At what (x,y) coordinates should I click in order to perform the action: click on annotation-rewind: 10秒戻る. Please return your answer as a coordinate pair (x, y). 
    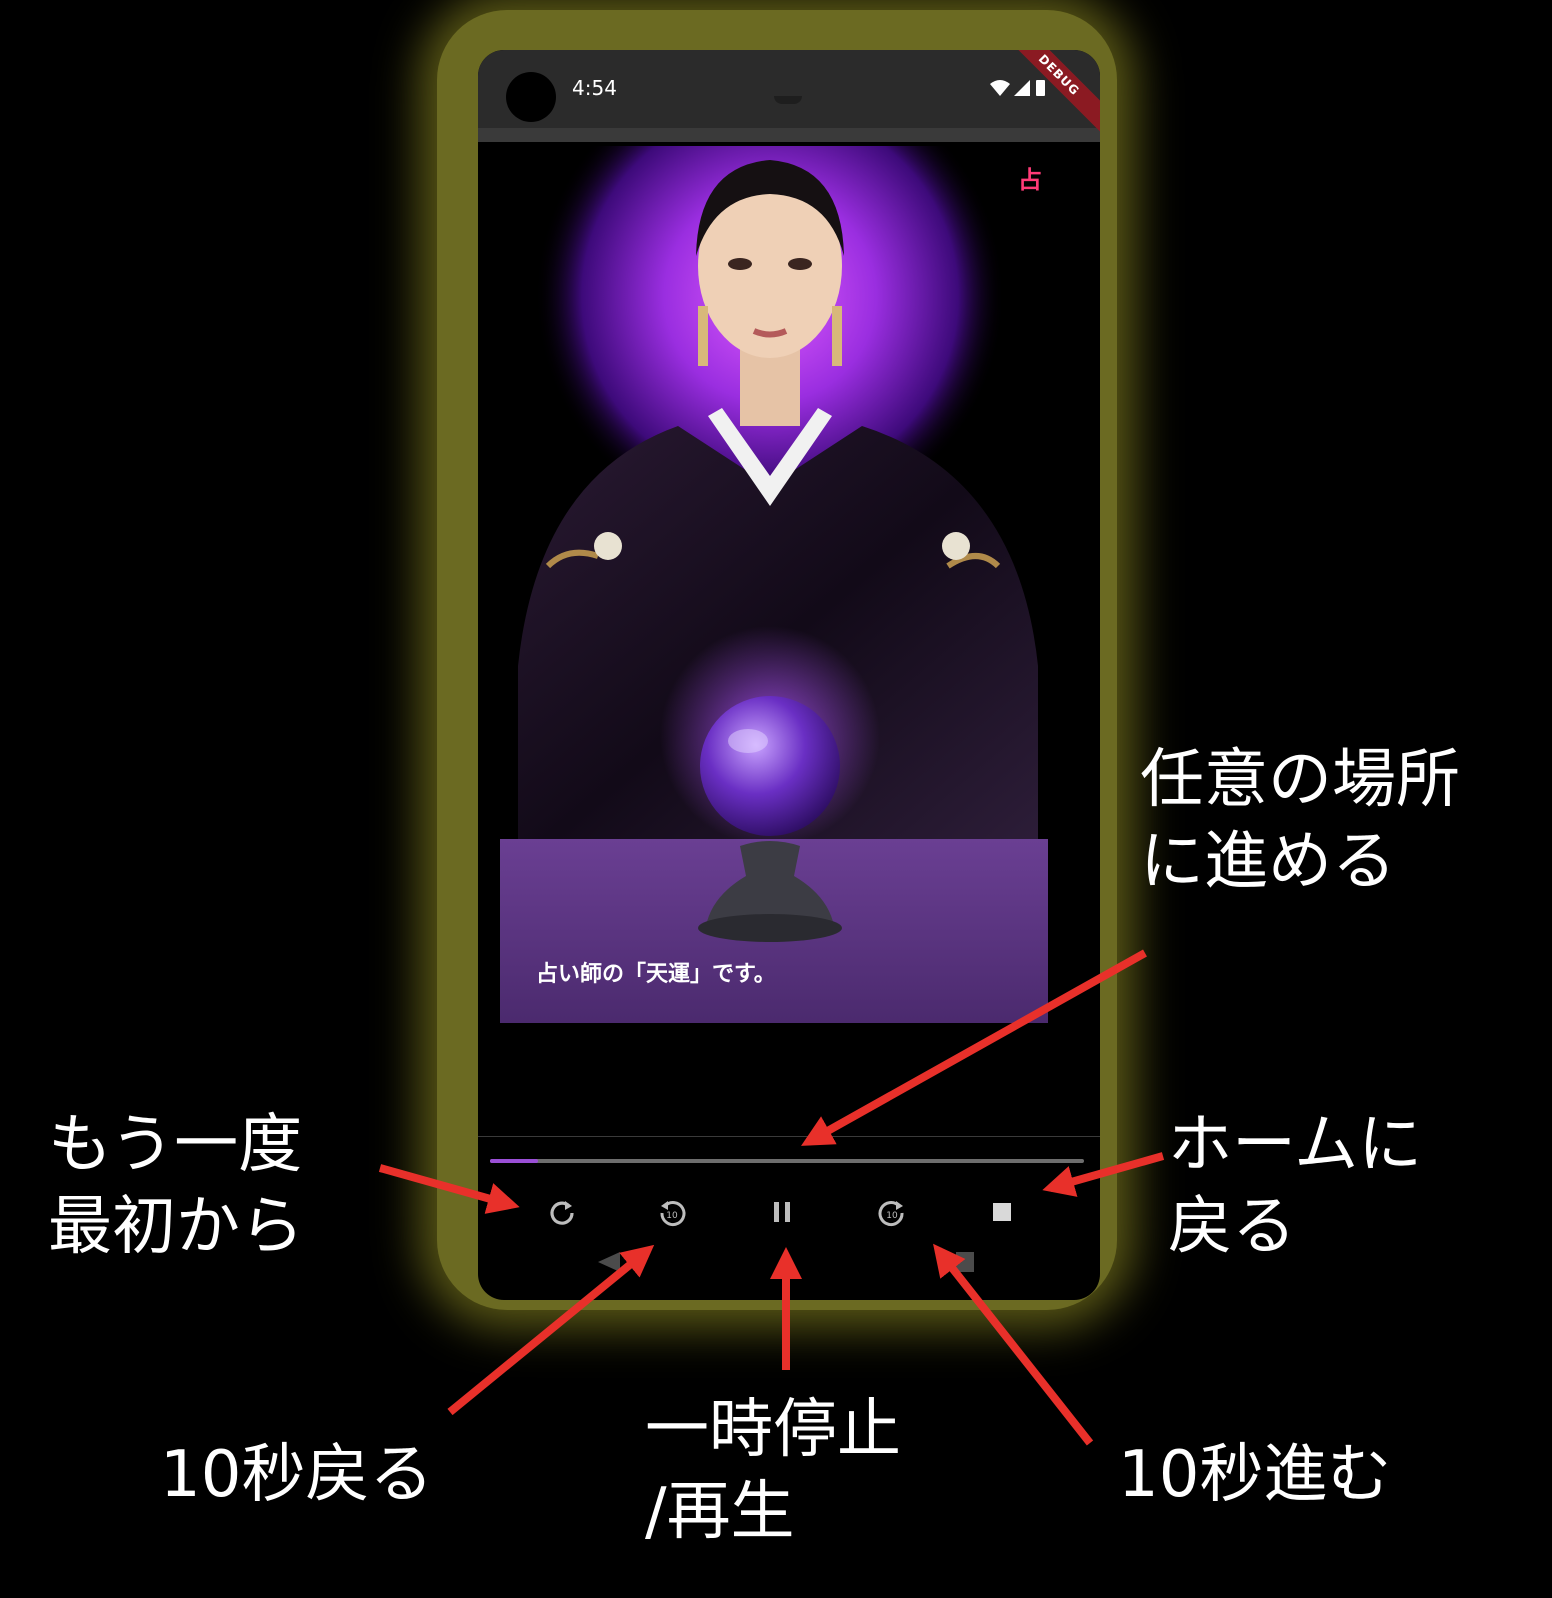
    Looking at the image, I should click on (297, 1475).